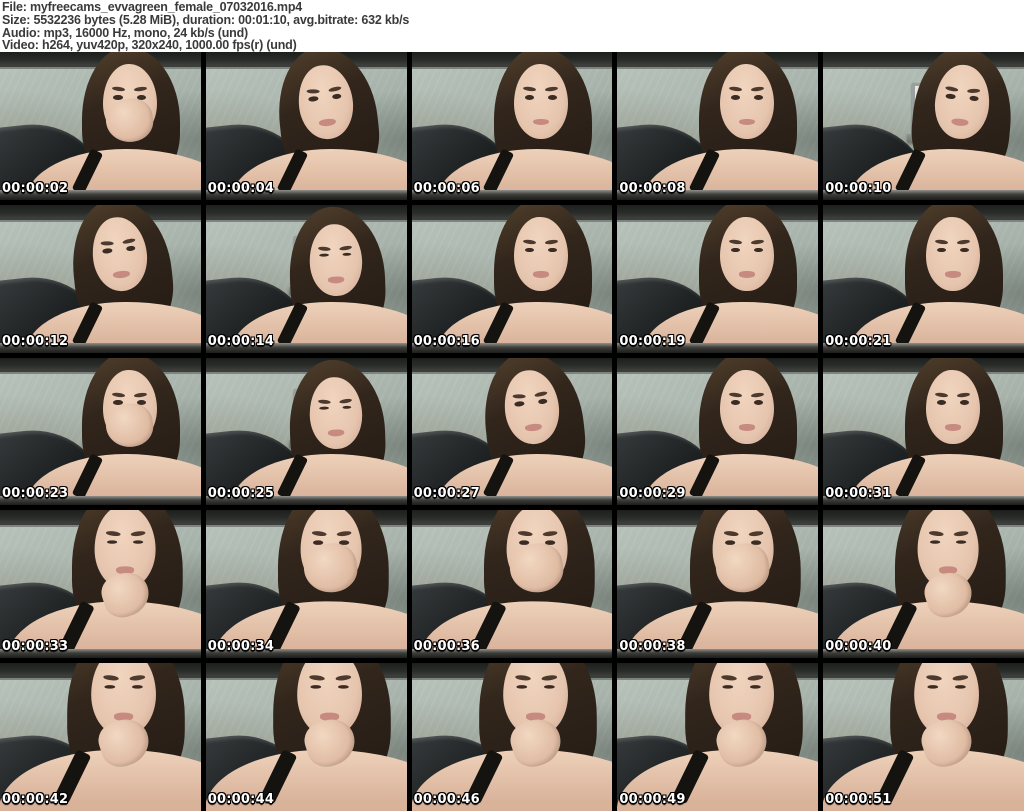 The width and height of the screenshot is (1024, 811). What do you see at coordinates (241, 341) in the screenshot?
I see `timestamp-label: 00:00:14` at bounding box center [241, 341].